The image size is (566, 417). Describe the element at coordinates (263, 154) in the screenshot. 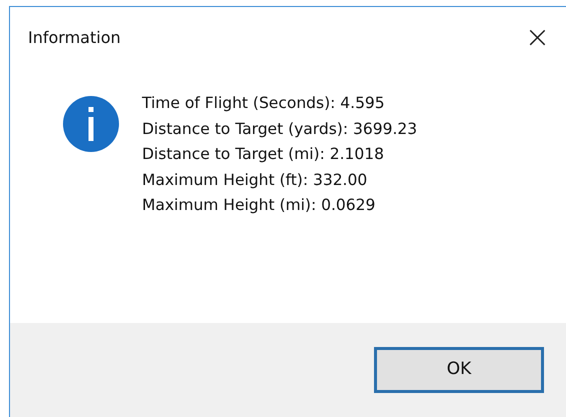

I see `message-text: Distance to Target (mi): 2.1018` at that location.